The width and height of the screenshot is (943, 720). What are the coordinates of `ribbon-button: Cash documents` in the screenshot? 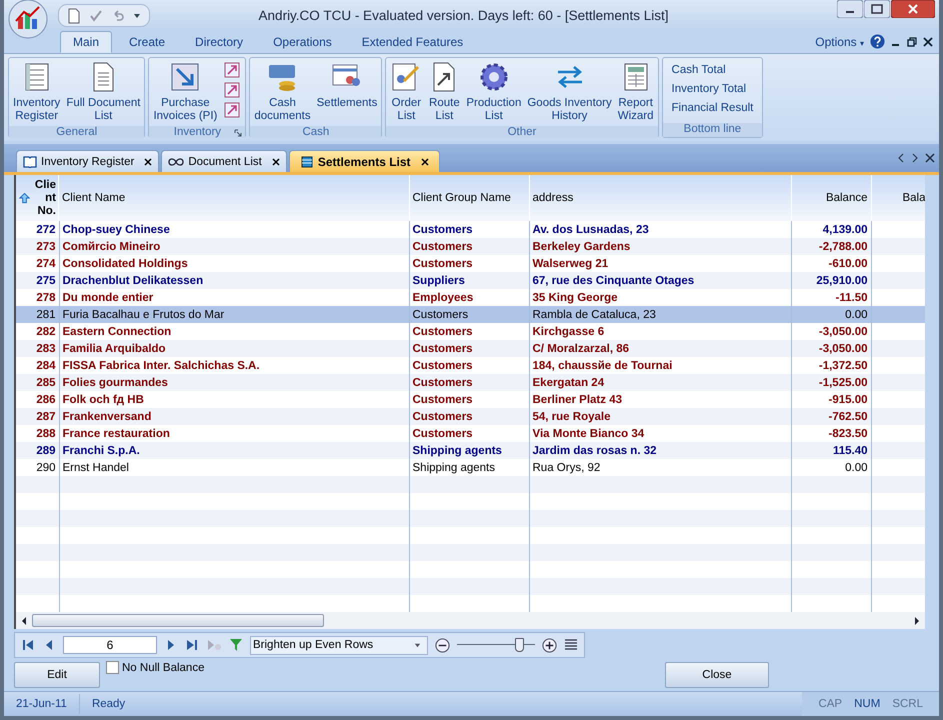 It's located at (282, 92).